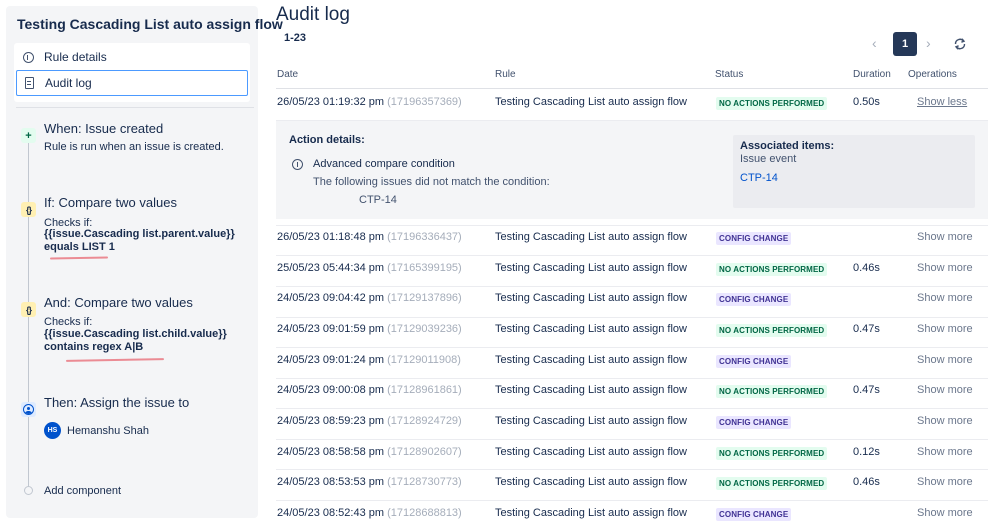 The image size is (999, 525). What do you see at coordinates (768, 159) in the screenshot?
I see `associated-item-type: Issue event` at bounding box center [768, 159].